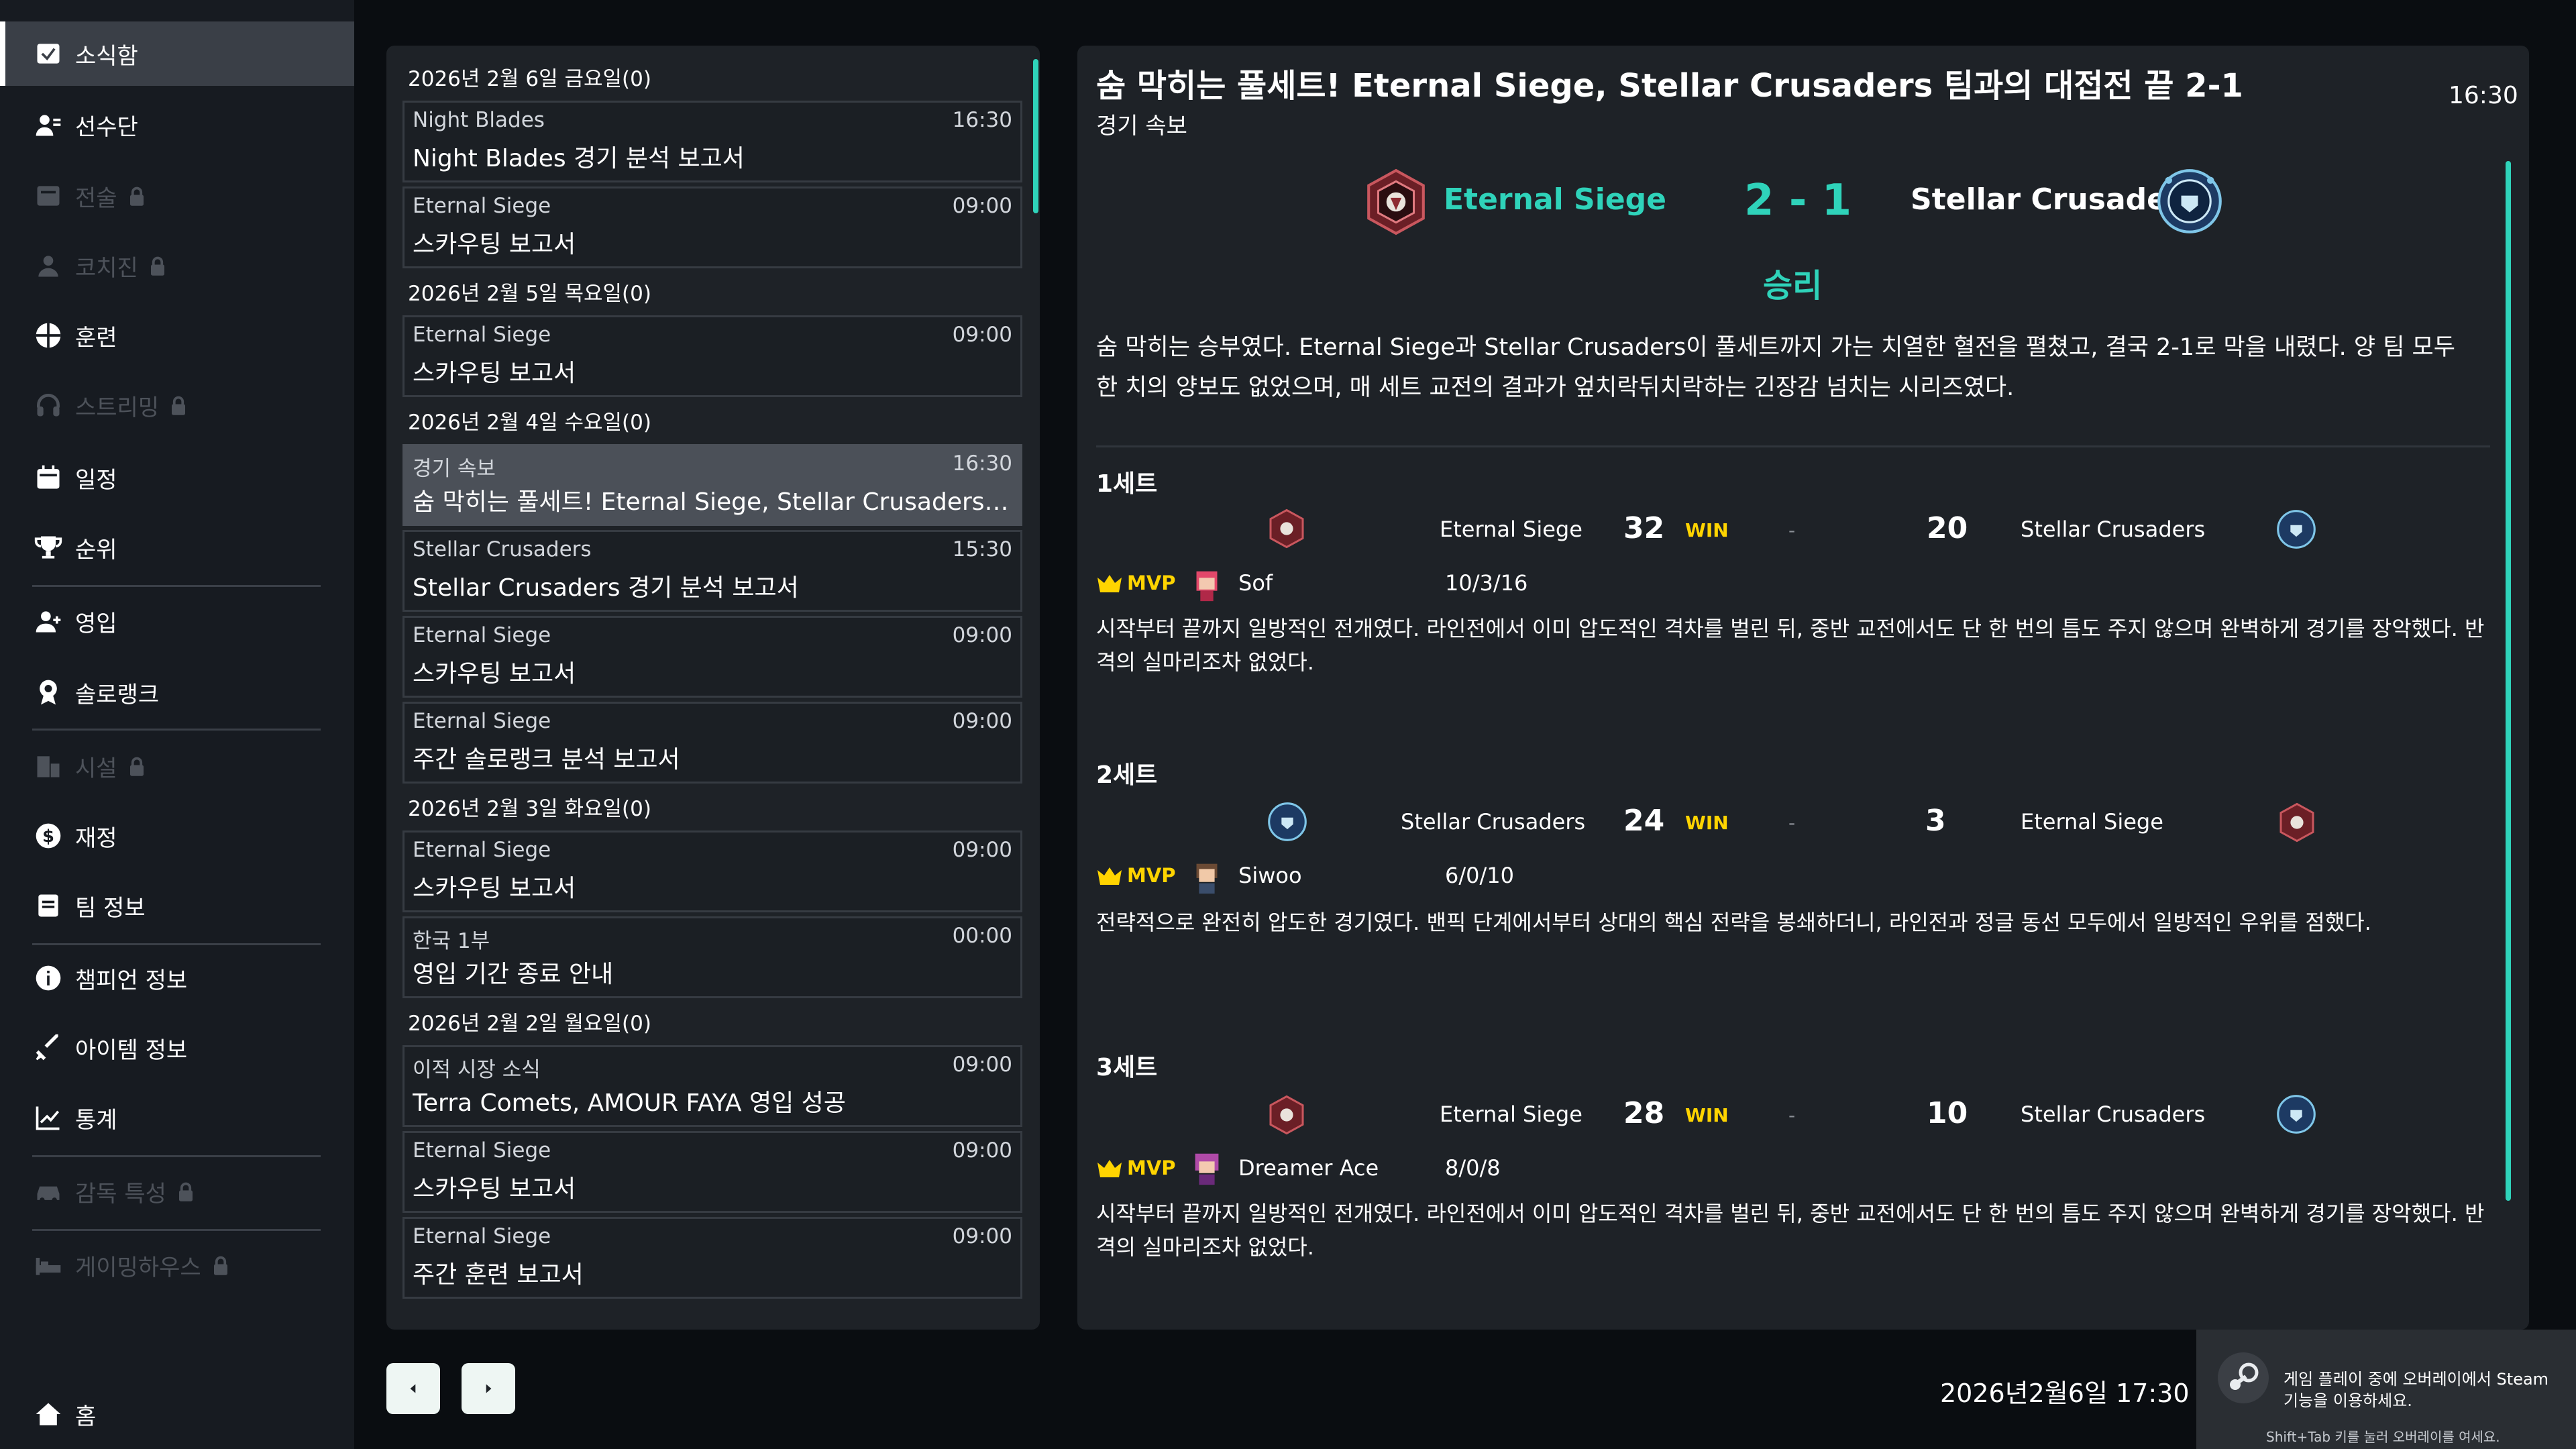 The image size is (2576, 1449). What do you see at coordinates (2113, 529) in the screenshot?
I see `set-right-team: Stellar Crusaders` at bounding box center [2113, 529].